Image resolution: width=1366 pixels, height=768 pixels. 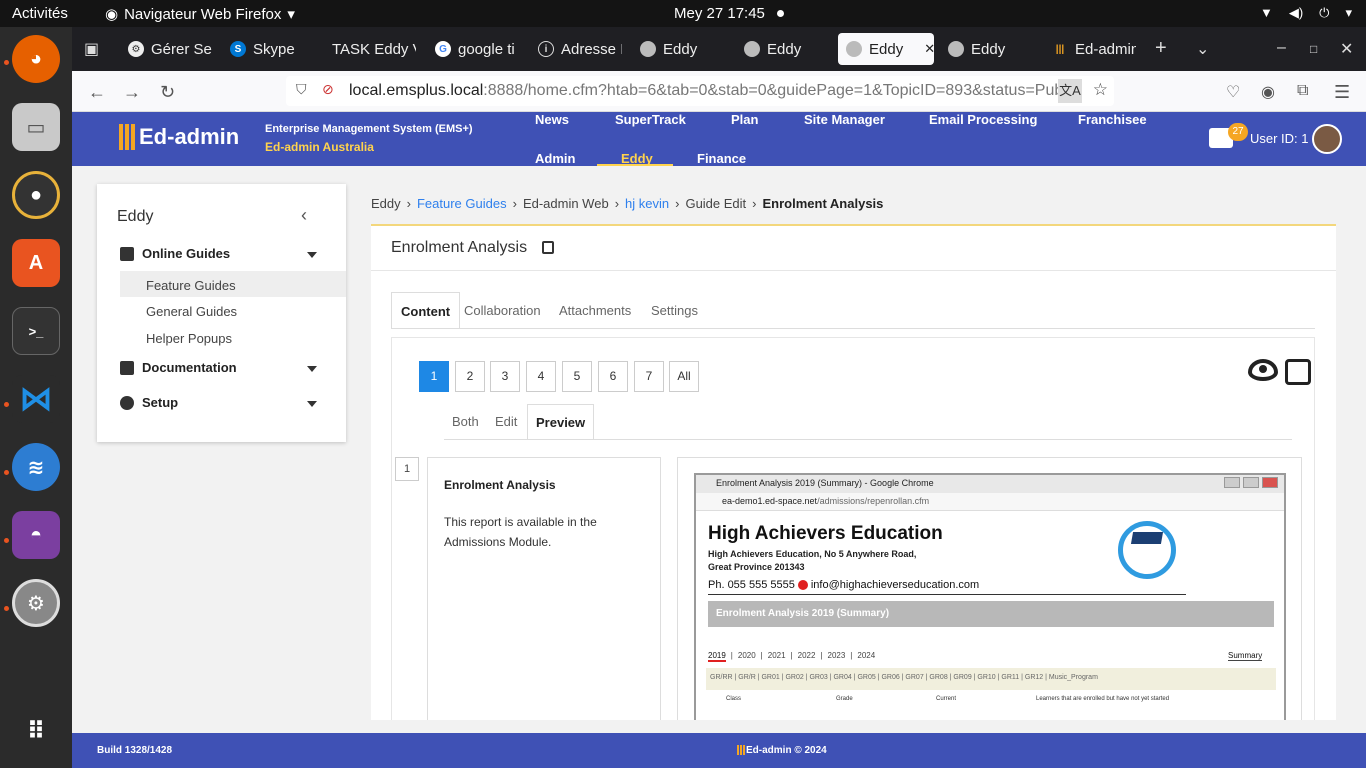 I want to click on tab: TASK Eddy V, so click(x=370, y=49).